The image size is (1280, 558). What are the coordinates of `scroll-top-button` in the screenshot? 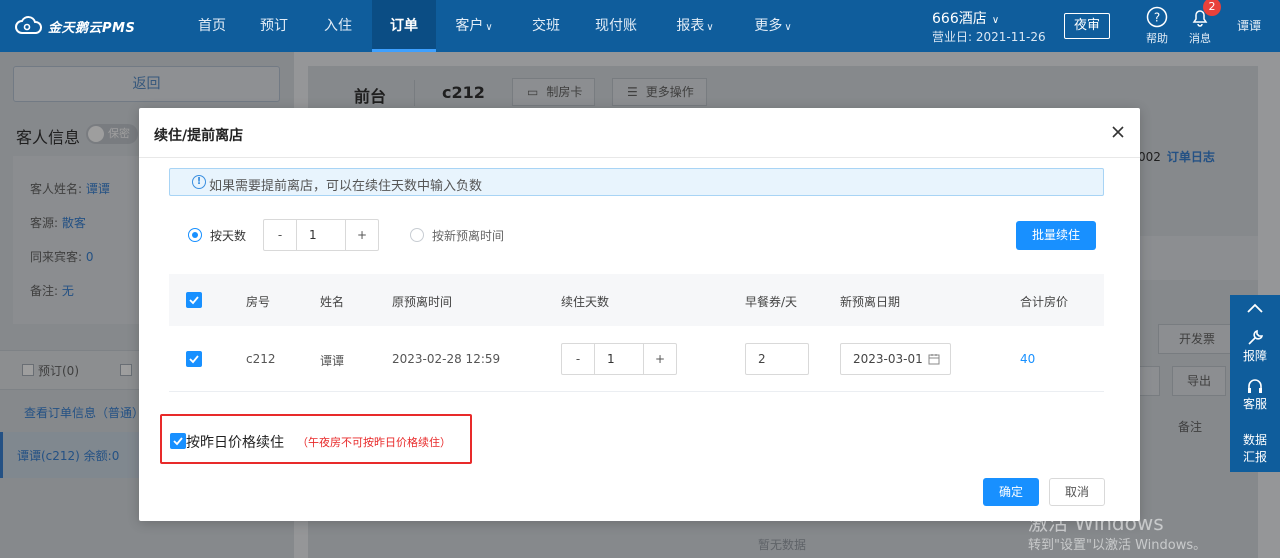 It's located at (1255, 308).